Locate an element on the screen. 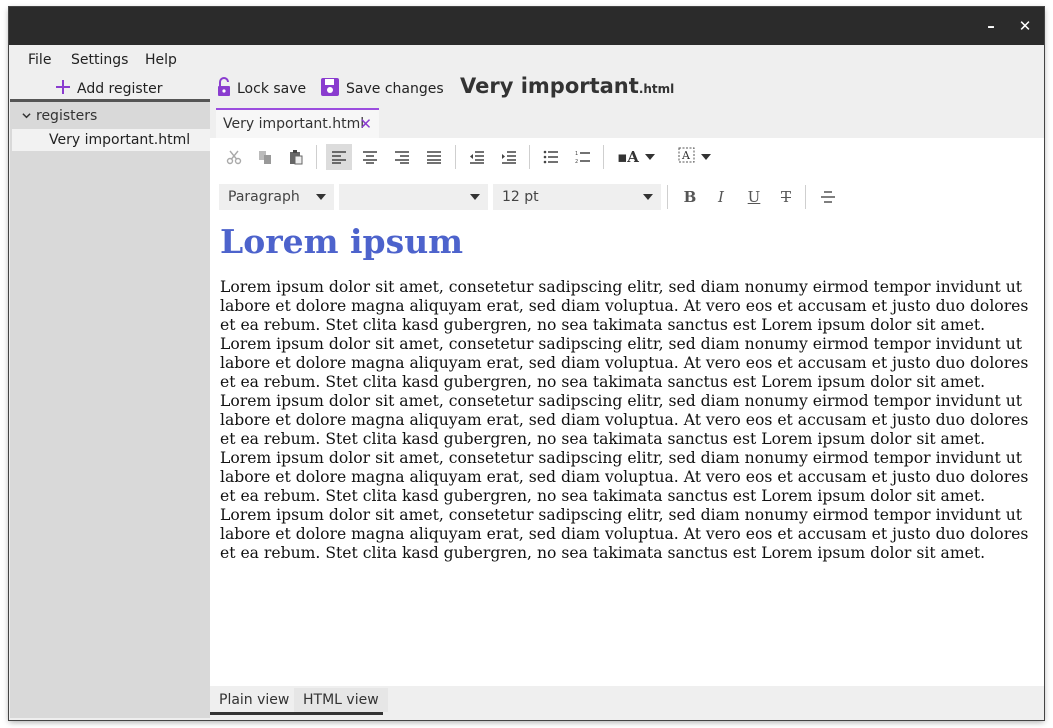 This screenshot has height=728, width=1053. tab-very-important: Very important.html ✕ is located at coordinates (297, 123).